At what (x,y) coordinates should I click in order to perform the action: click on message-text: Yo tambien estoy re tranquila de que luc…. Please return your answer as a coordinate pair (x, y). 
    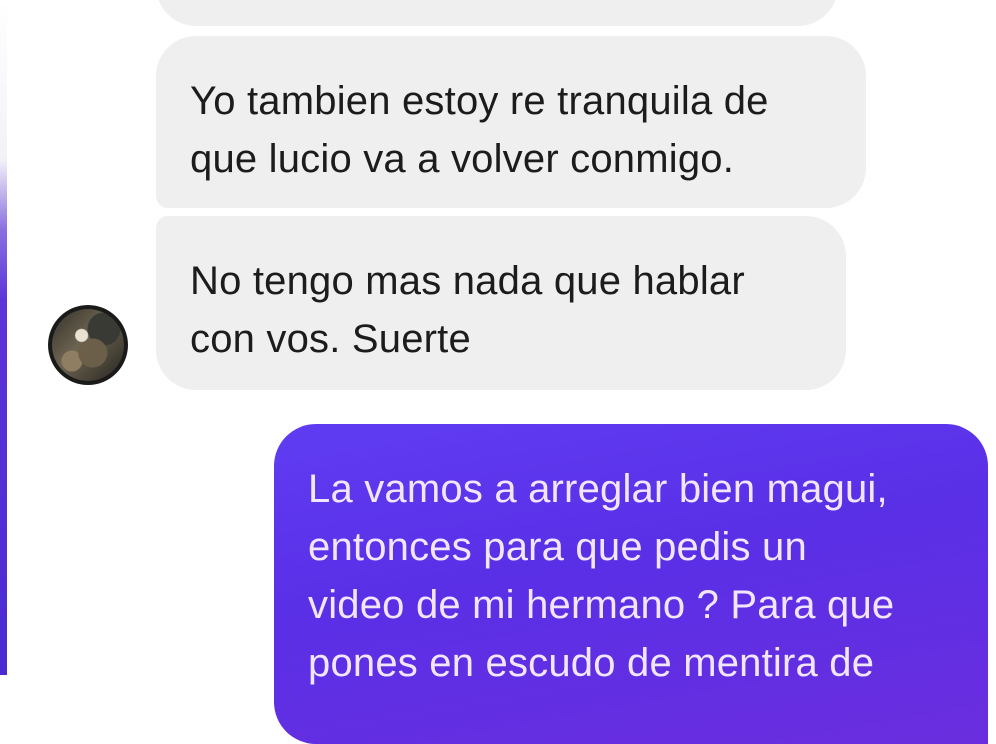
    Looking at the image, I should click on (479, 130).